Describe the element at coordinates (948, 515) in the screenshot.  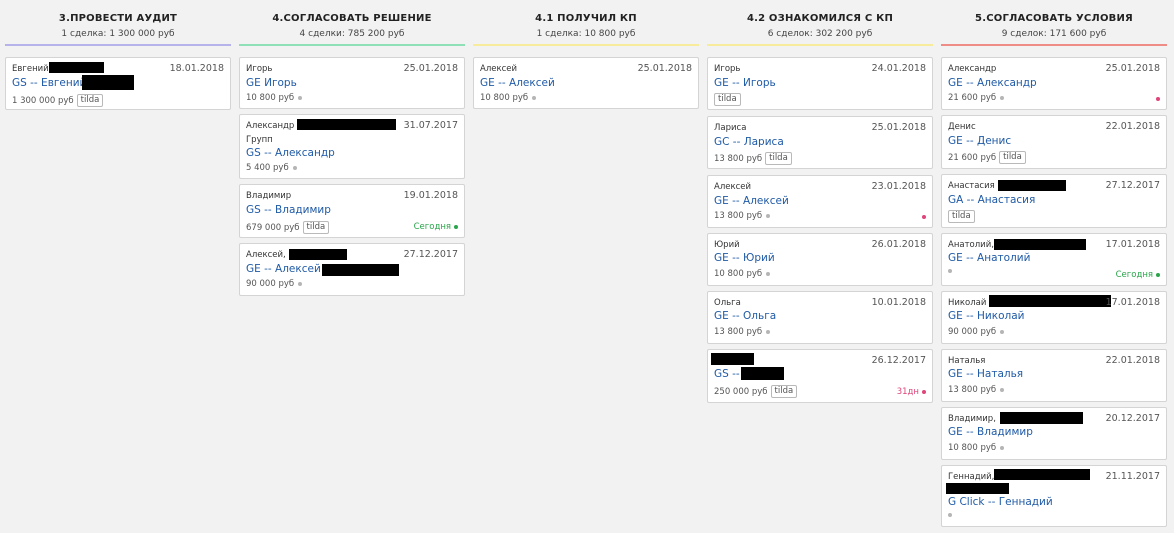
I see `deal-meta` at that location.